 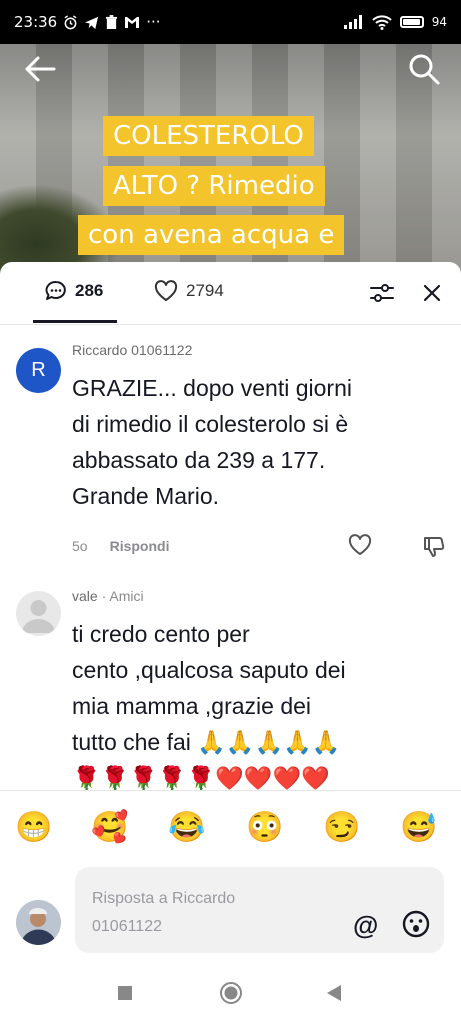 I want to click on emoji-sweat-smile: 😅, so click(x=419, y=828).